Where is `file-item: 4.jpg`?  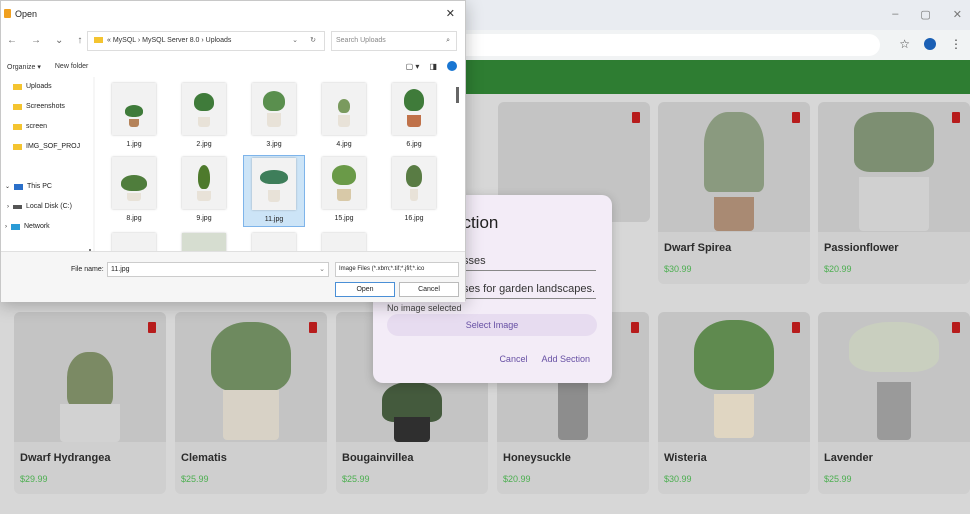 file-item: 4.jpg is located at coordinates (344, 115).